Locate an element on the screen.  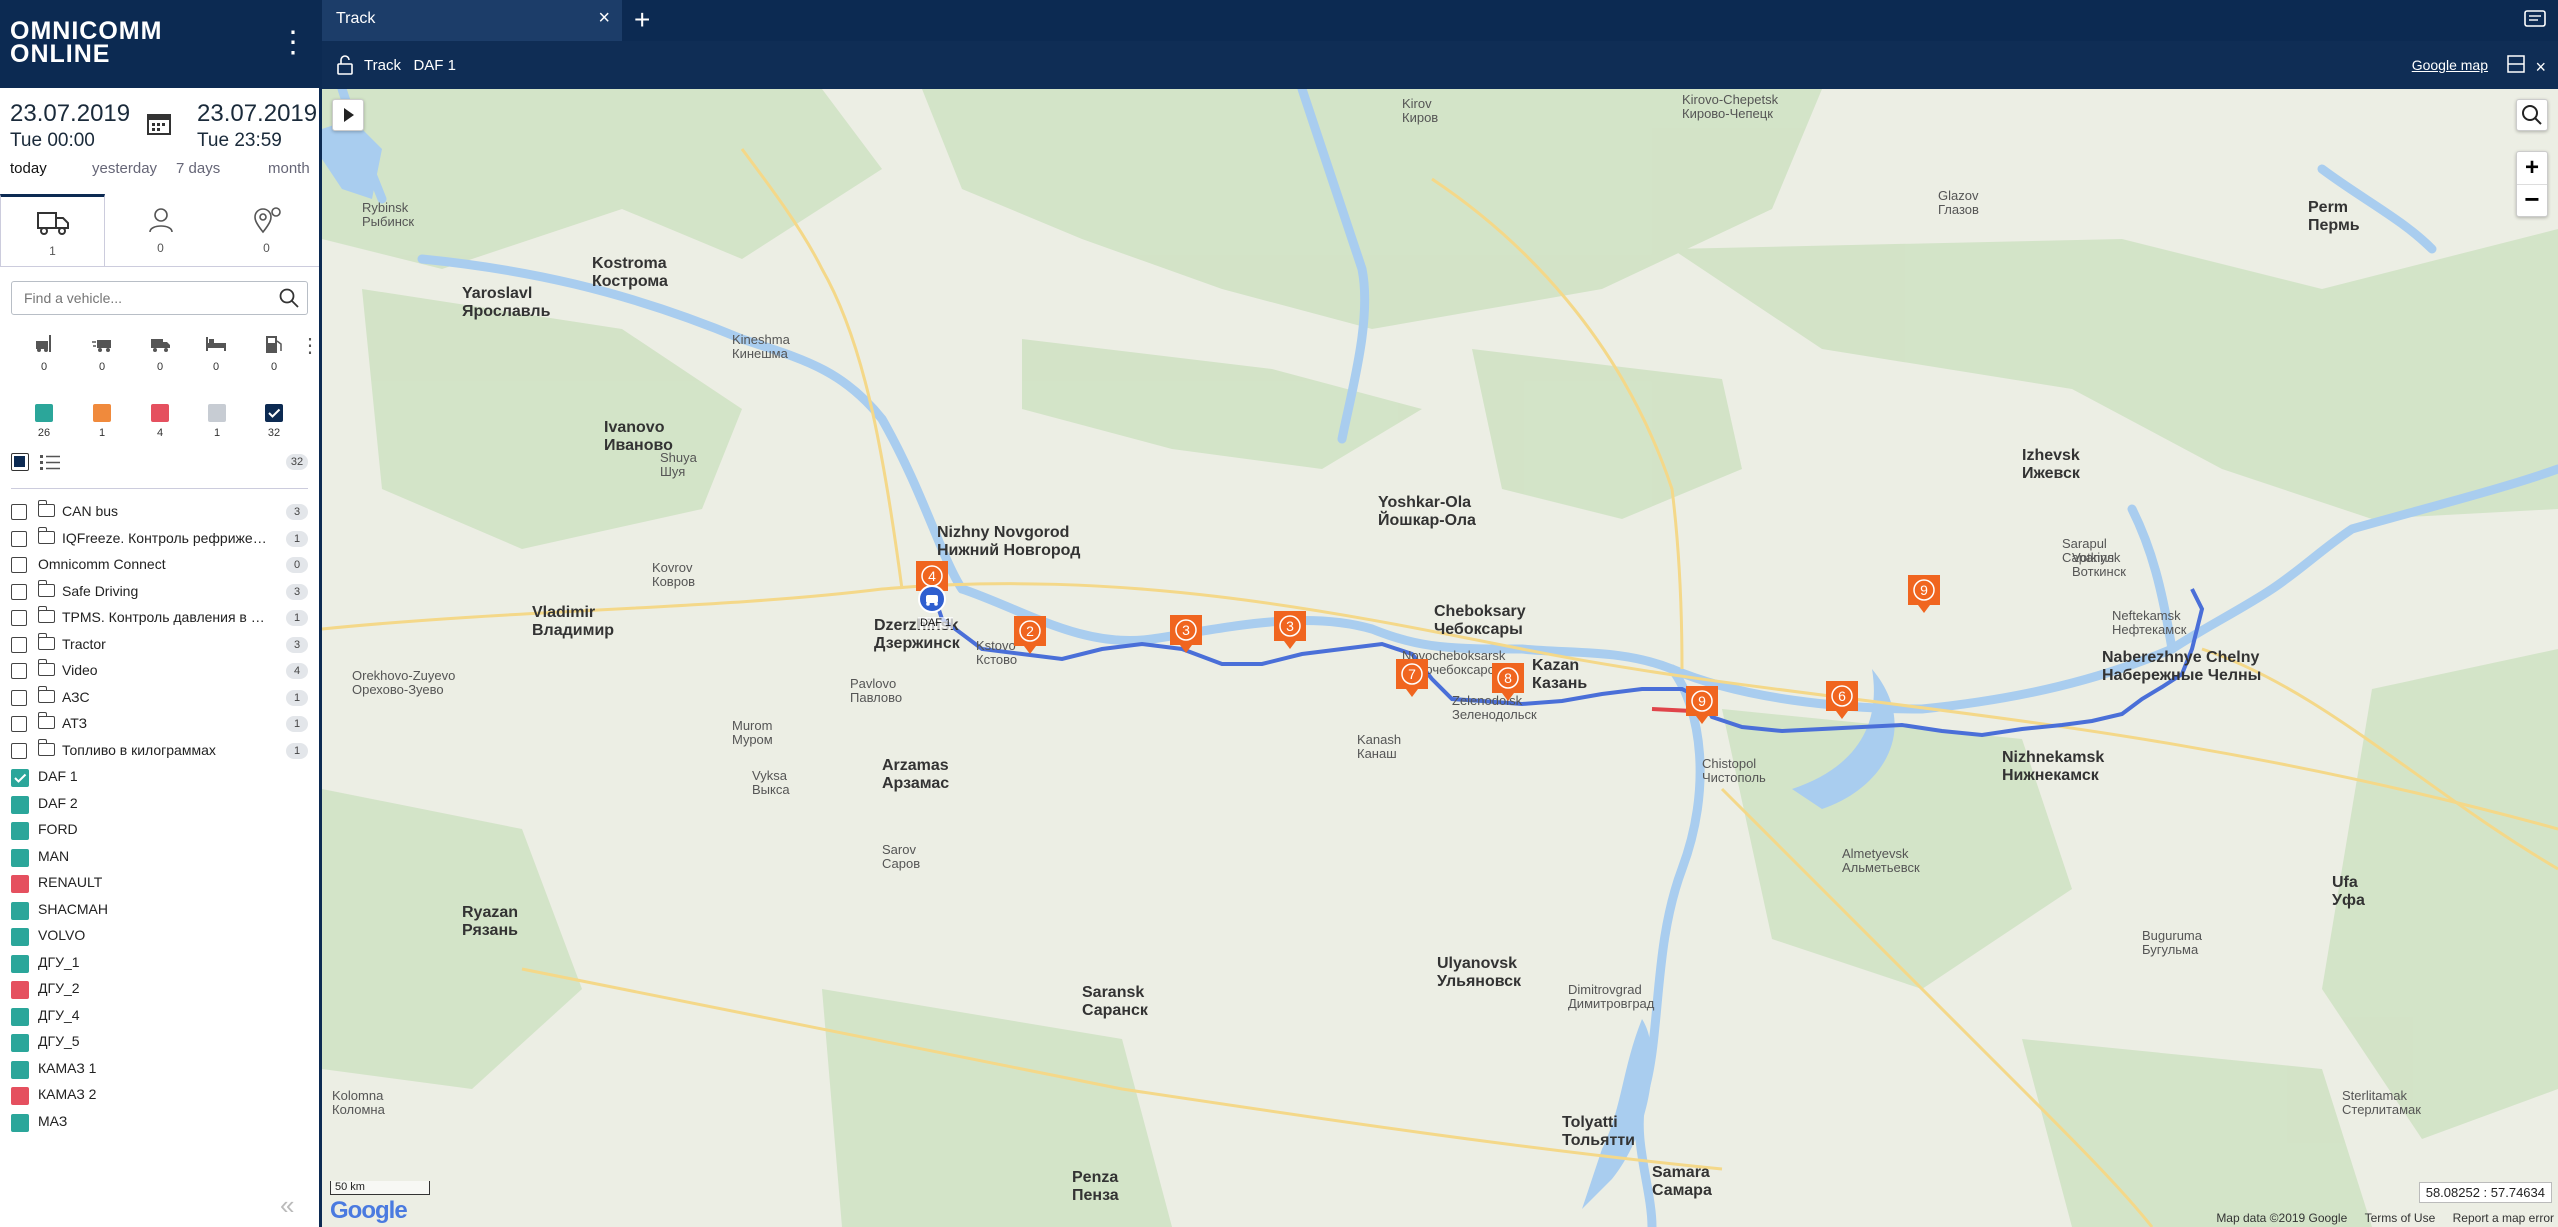
map-provider-link: Google map is located at coordinates (2450, 65).